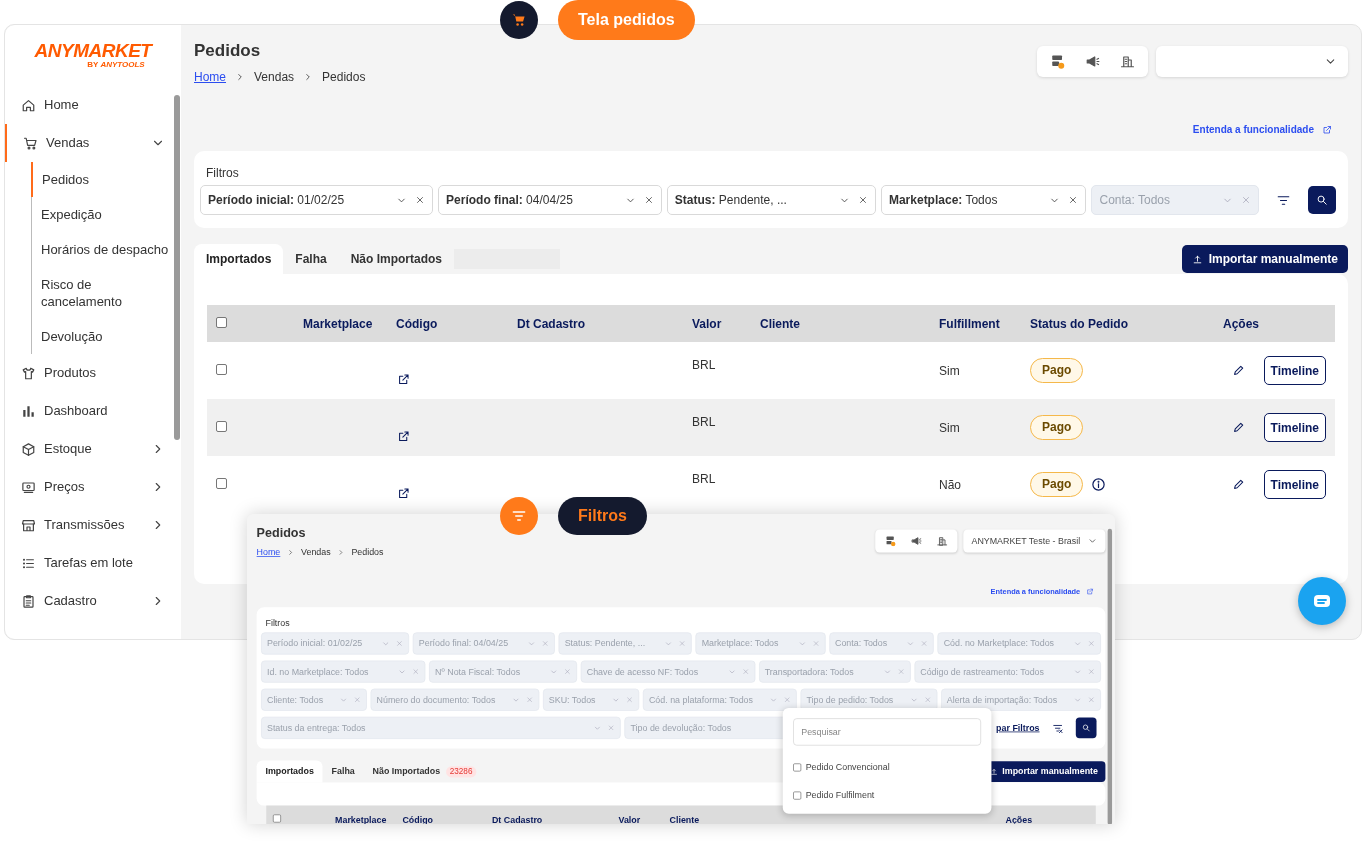  What do you see at coordinates (834, 795) in the screenshot?
I see `dropdown-option: Pedido Fulfilment` at bounding box center [834, 795].